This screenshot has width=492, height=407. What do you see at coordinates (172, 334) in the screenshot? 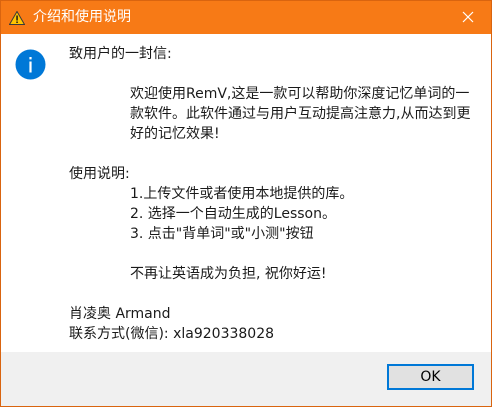
I see `contact-info: 联系方式(微信): xla920338028` at bounding box center [172, 334].